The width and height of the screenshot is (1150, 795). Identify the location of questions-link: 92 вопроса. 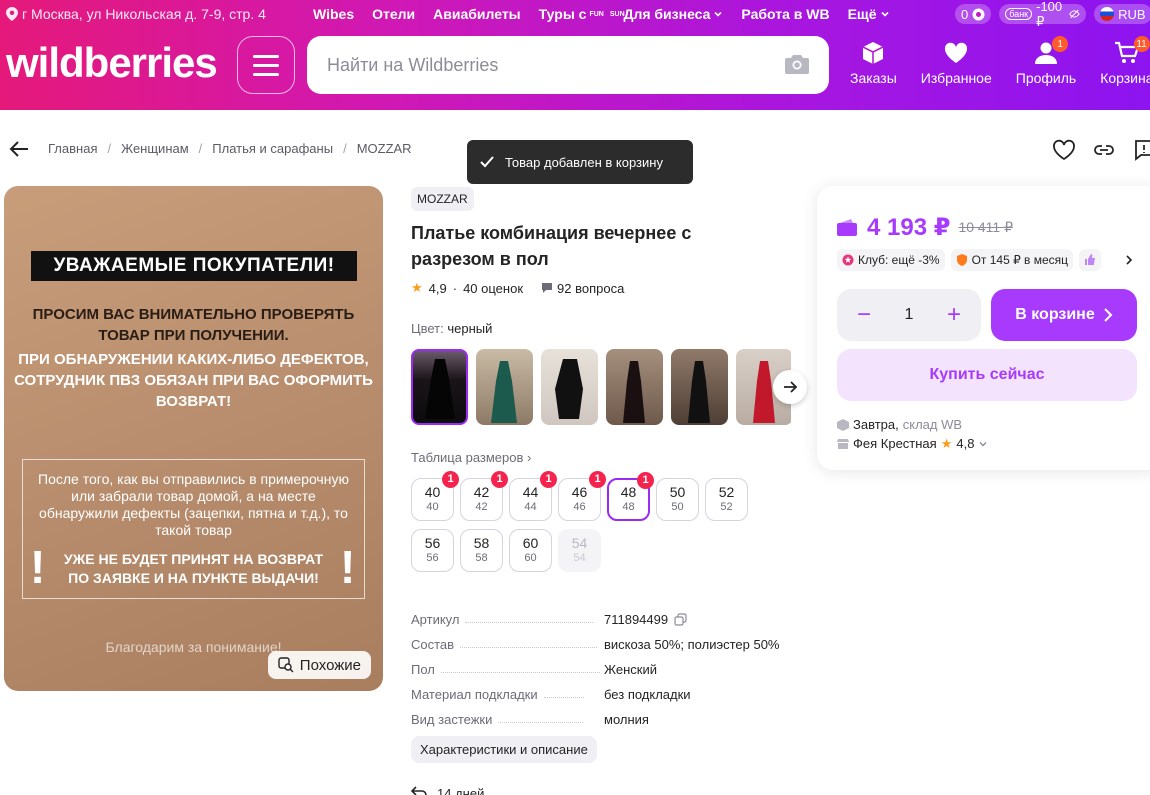
(582, 288).